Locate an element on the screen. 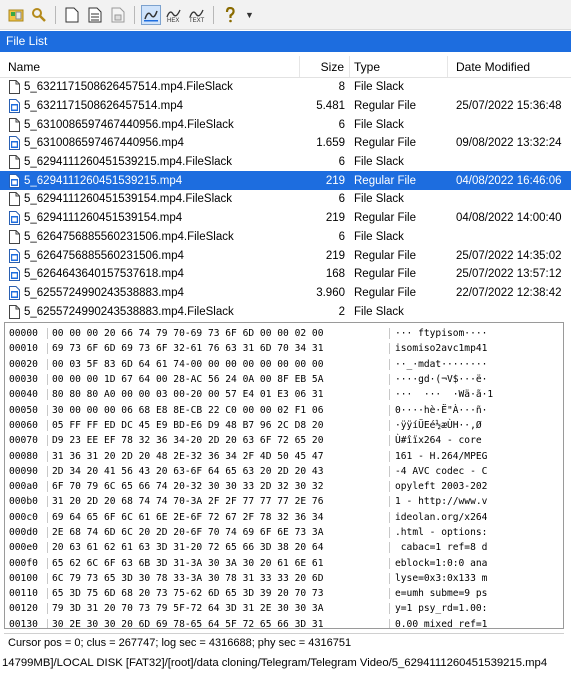  hex-ascii: eblock=1:0:0 ana is located at coordinates (474, 563).